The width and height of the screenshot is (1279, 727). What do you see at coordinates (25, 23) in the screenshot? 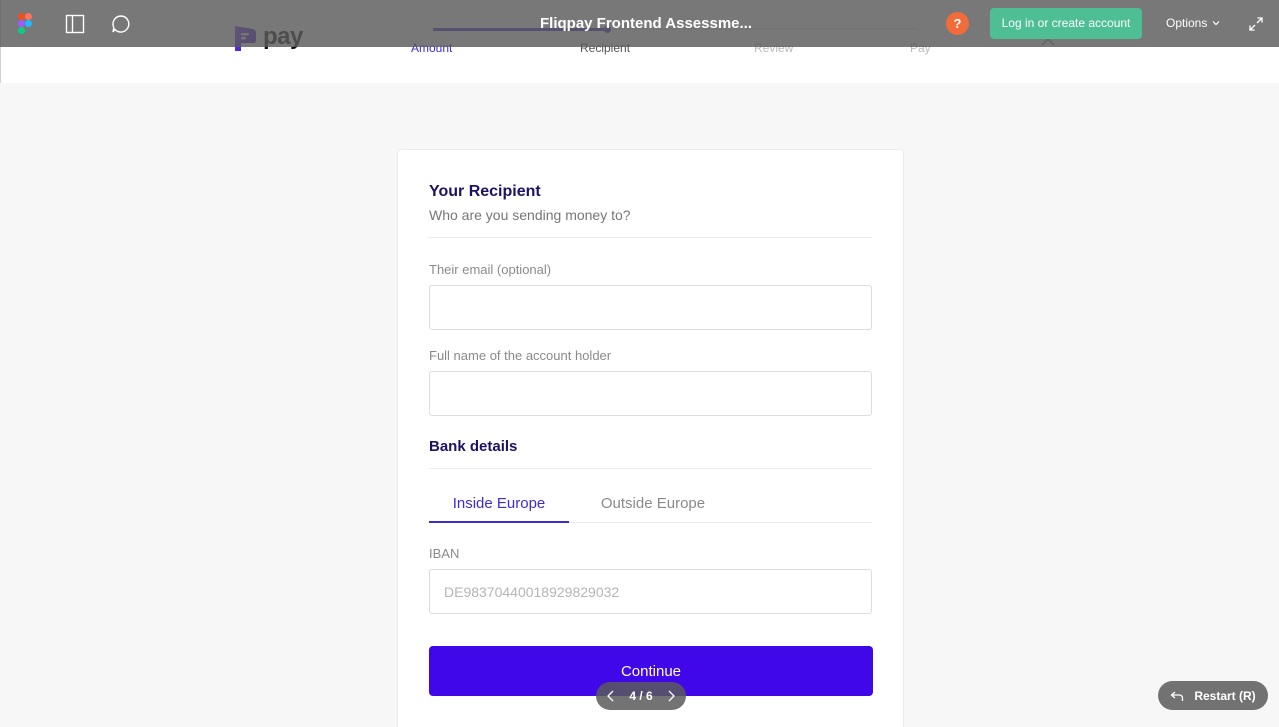
I see `figma-logo-icon` at bounding box center [25, 23].